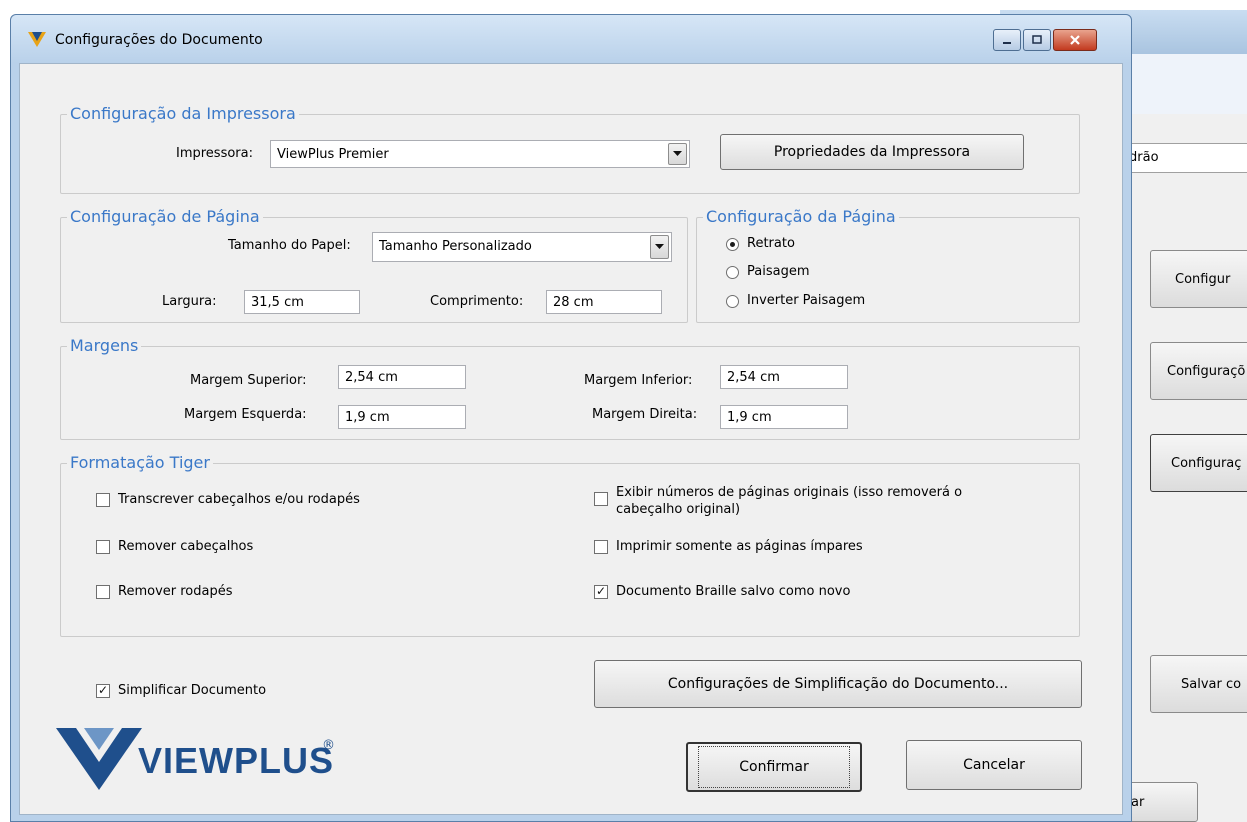  What do you see at coordinates (1206, 371) in the screenshot?
I see `background-button-label: Configuraçõ` at bounding box center [1206, 371].